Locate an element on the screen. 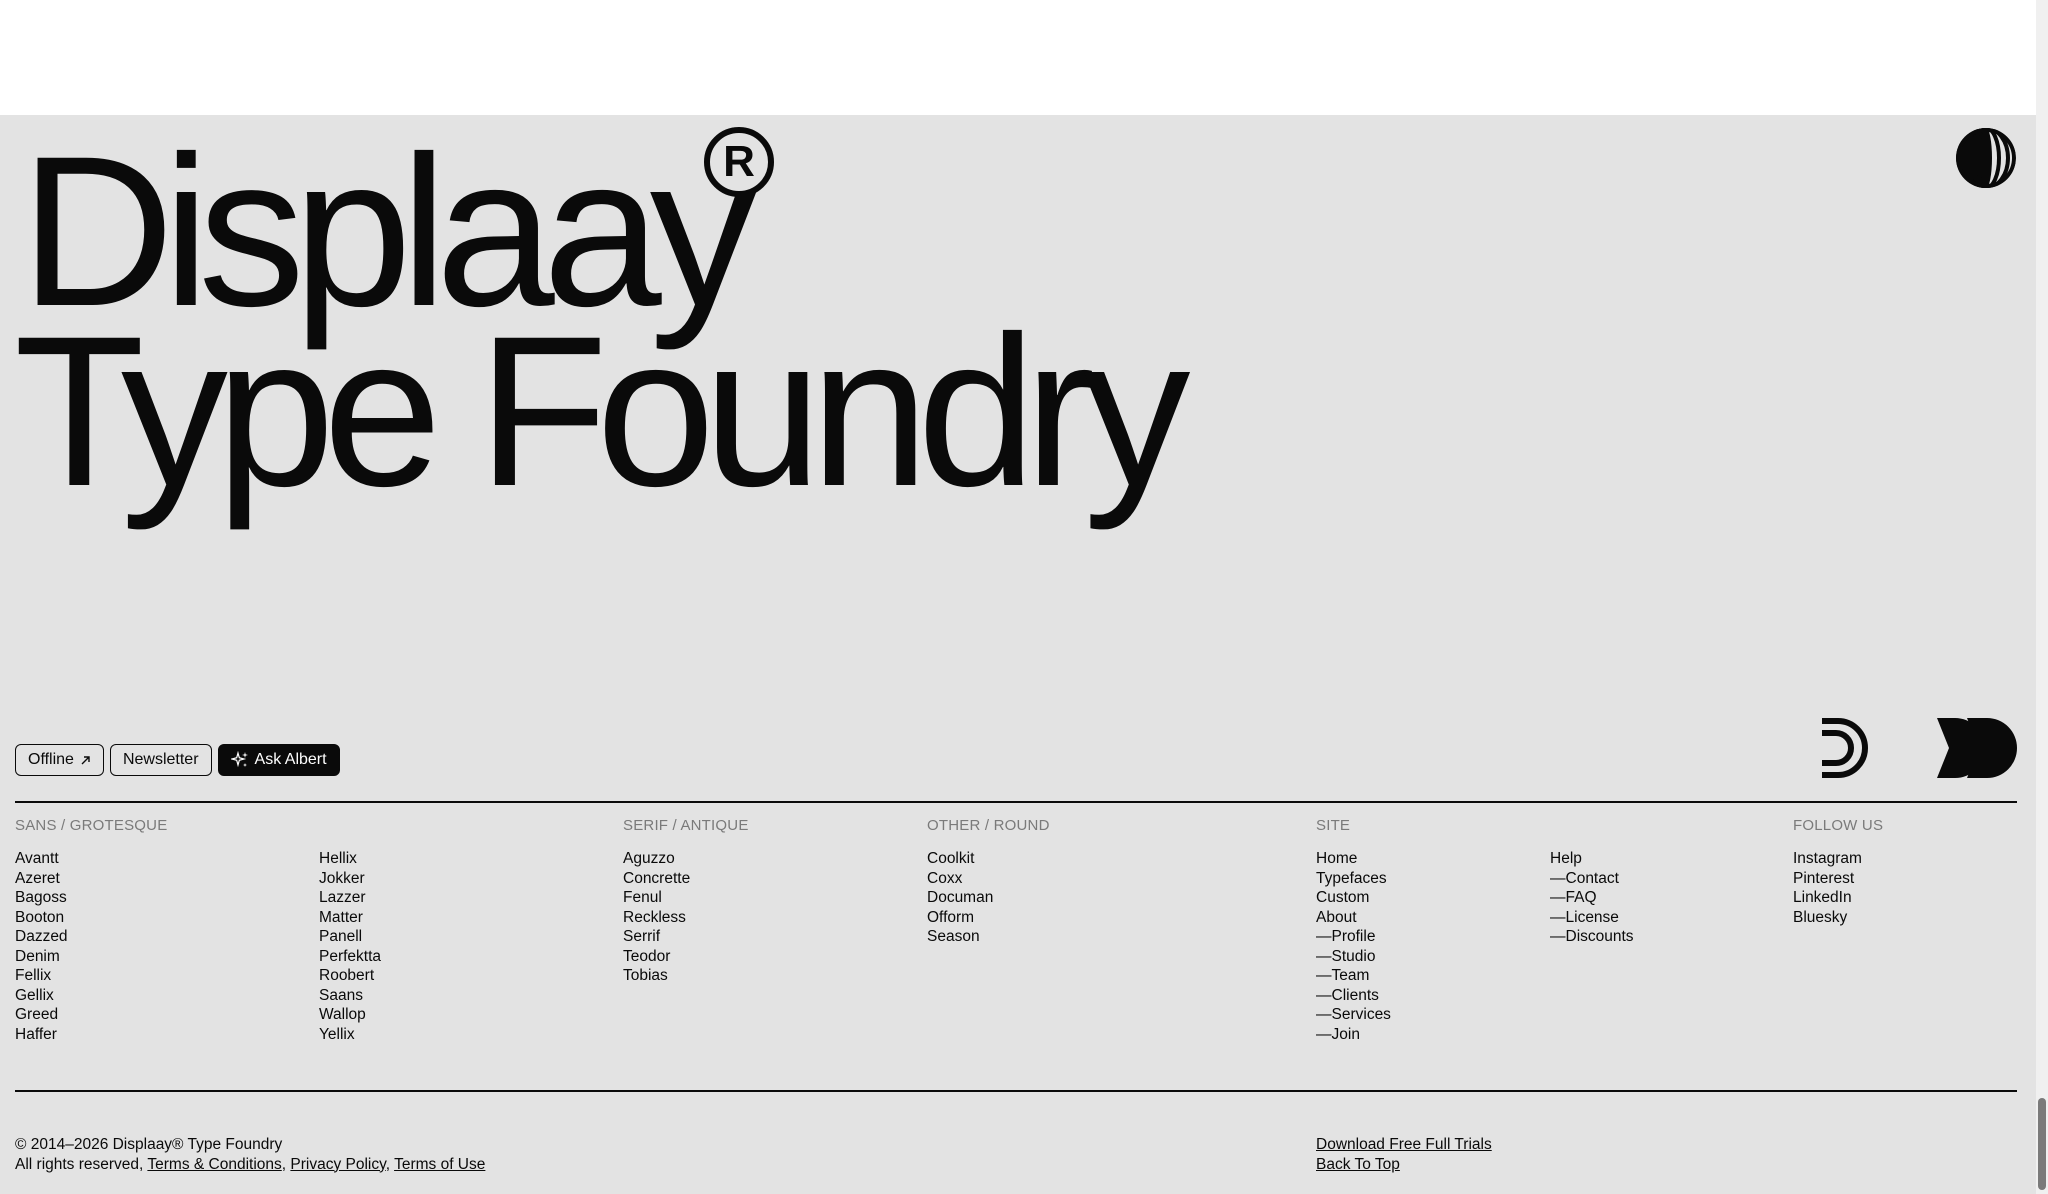 This screenshot has height=1194, width=2048. follow-link: Instagram is located at coordinates (1838, 859).